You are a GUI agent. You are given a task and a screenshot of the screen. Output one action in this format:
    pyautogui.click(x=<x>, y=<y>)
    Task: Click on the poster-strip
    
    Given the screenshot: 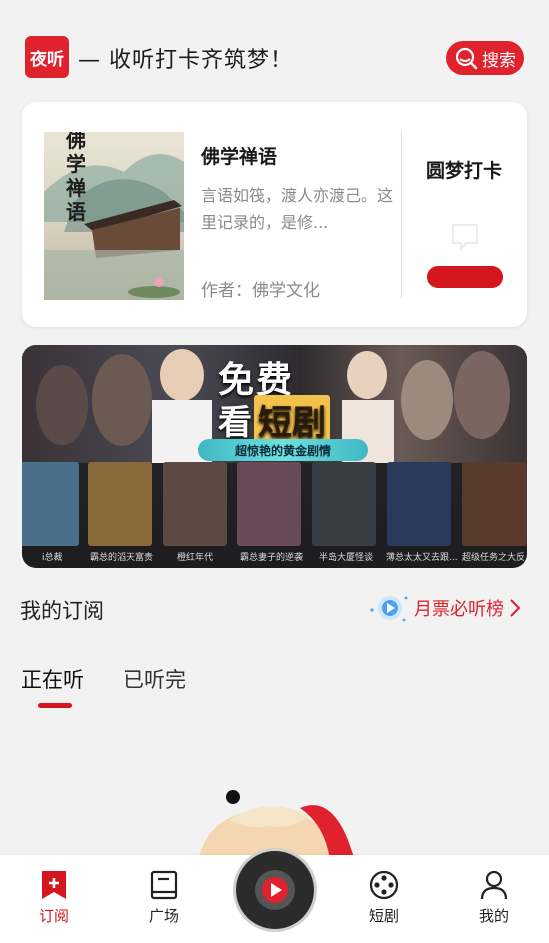 What is the action you would take?
    pyautogui.click(x=274, y=504)
    